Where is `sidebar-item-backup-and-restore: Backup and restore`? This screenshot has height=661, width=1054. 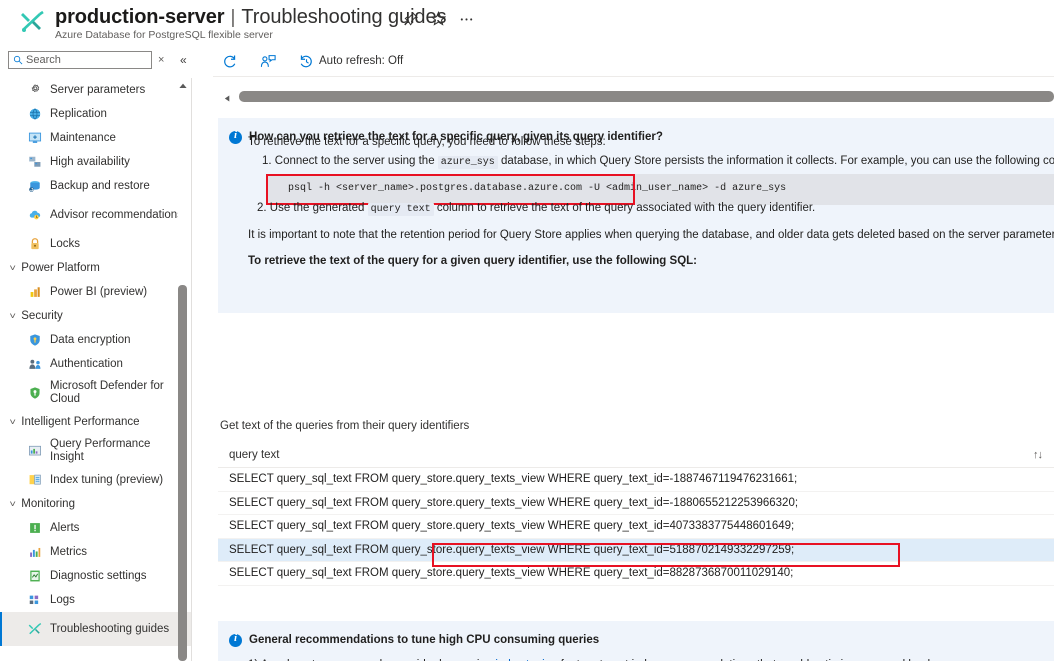 sidebar-item-backup-and-restore: Backup and restore is located at coordinates (96, 186).